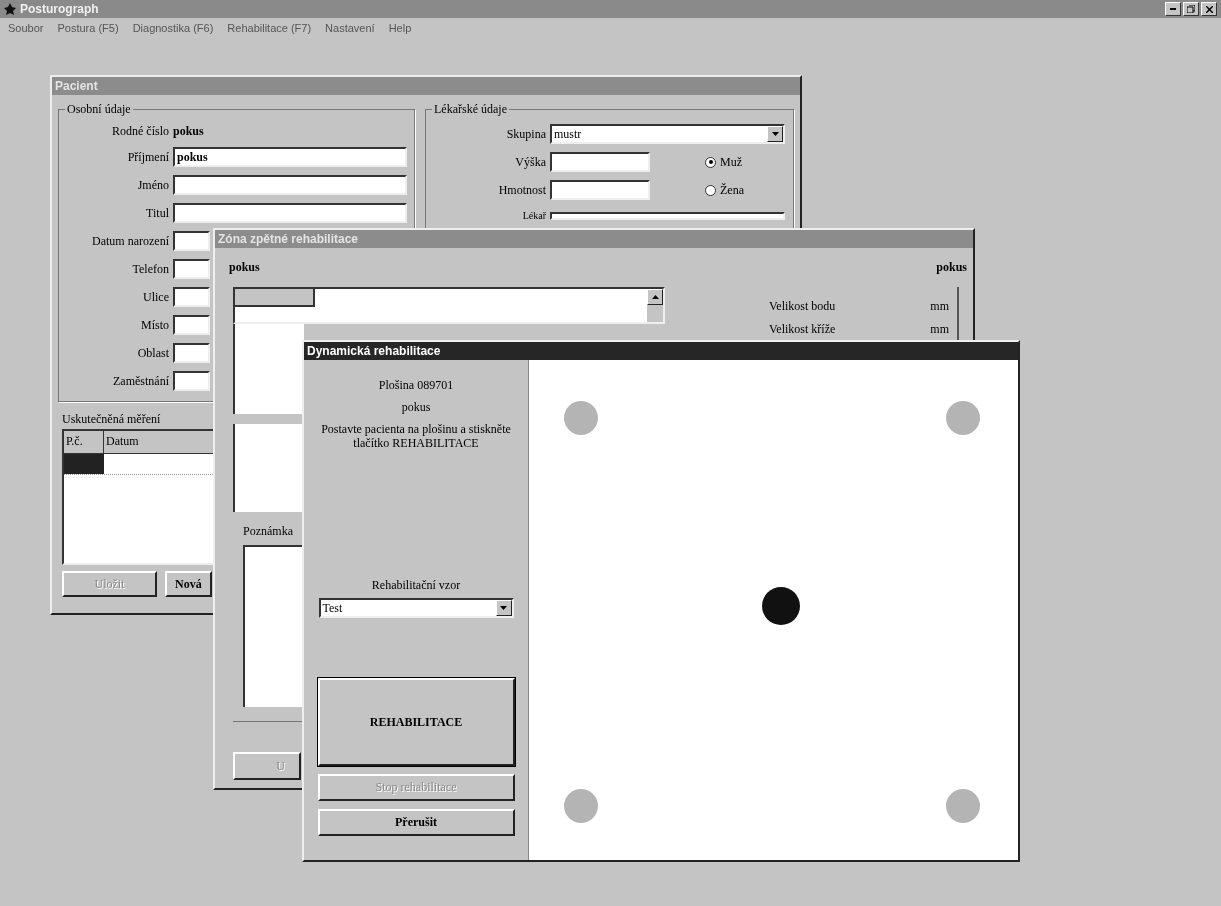 The height and width of the screenshot is (906, 1221). I want to click on platform-label: Plošina 089701, so click(416, 385).